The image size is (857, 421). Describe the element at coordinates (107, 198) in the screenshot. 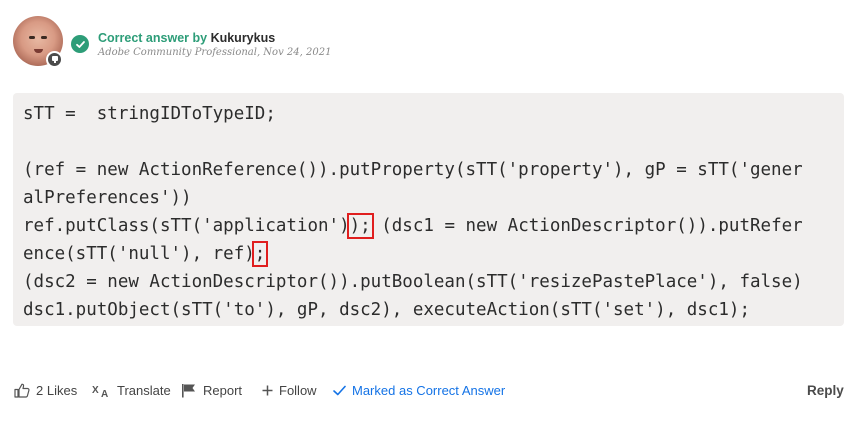

I see `code-line: alPreferences'))` at that location.